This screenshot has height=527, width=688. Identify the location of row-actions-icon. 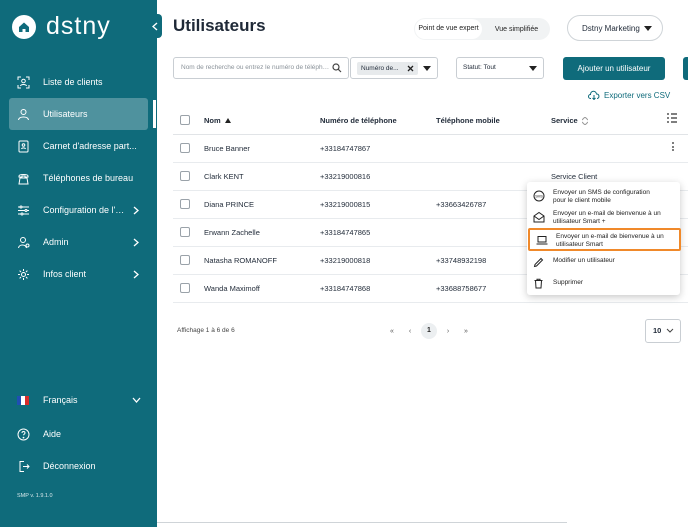
(673, 146).